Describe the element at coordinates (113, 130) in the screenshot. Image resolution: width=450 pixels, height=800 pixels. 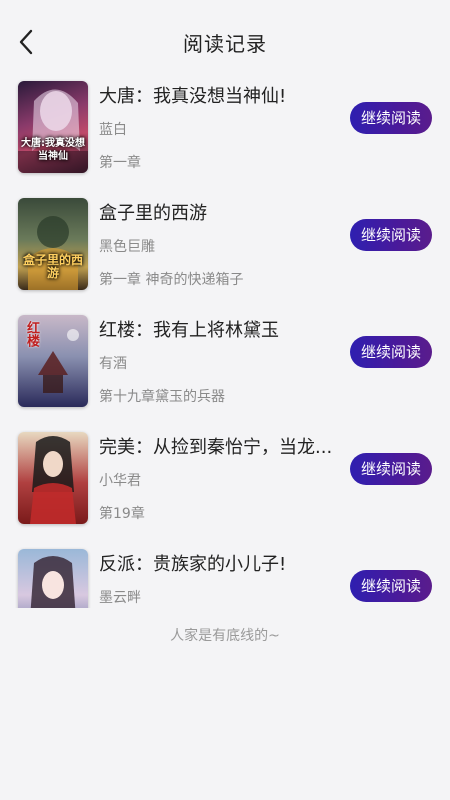
I see `book-author: 蓝白` at that location.